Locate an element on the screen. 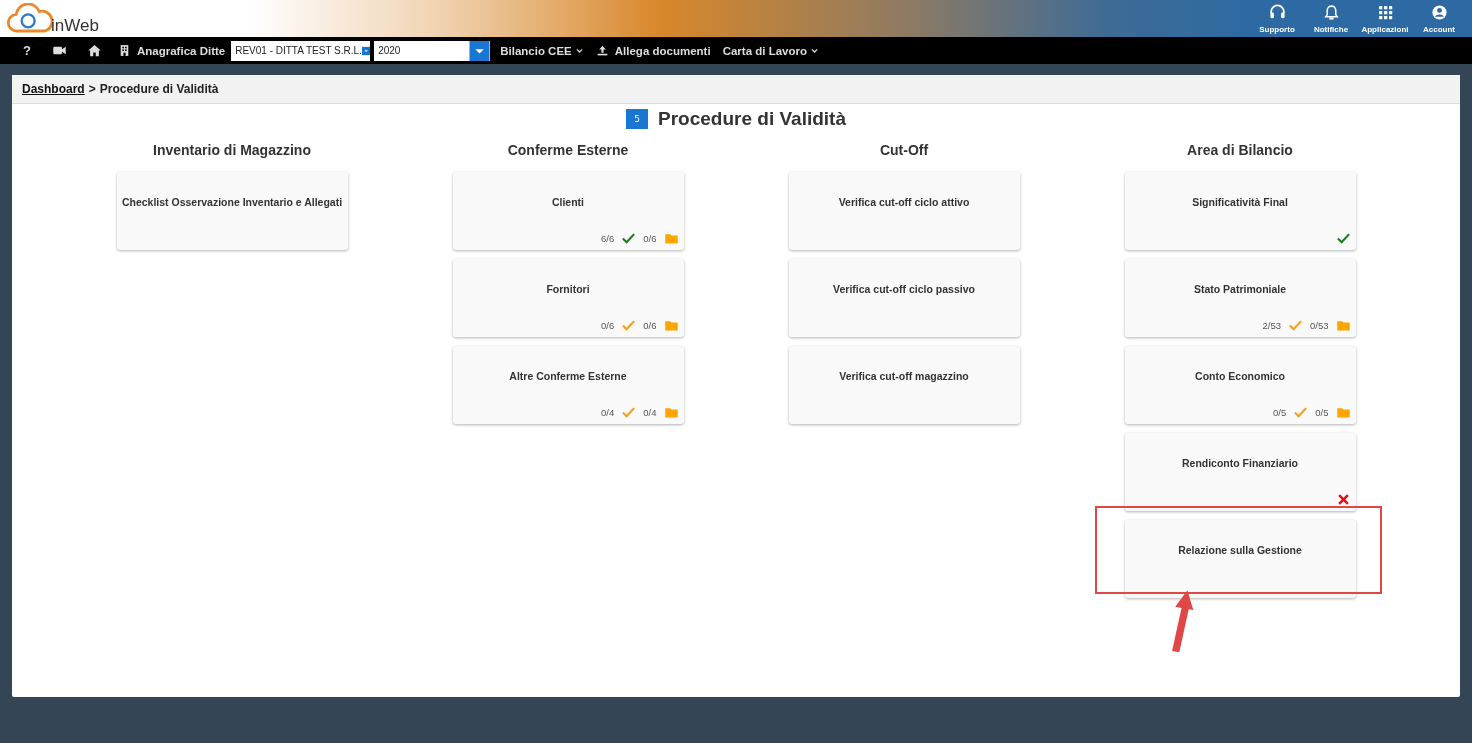 This screenshot has width=1472, height=743. completion-count: 0/5 is located at coordinates (1280, 412).